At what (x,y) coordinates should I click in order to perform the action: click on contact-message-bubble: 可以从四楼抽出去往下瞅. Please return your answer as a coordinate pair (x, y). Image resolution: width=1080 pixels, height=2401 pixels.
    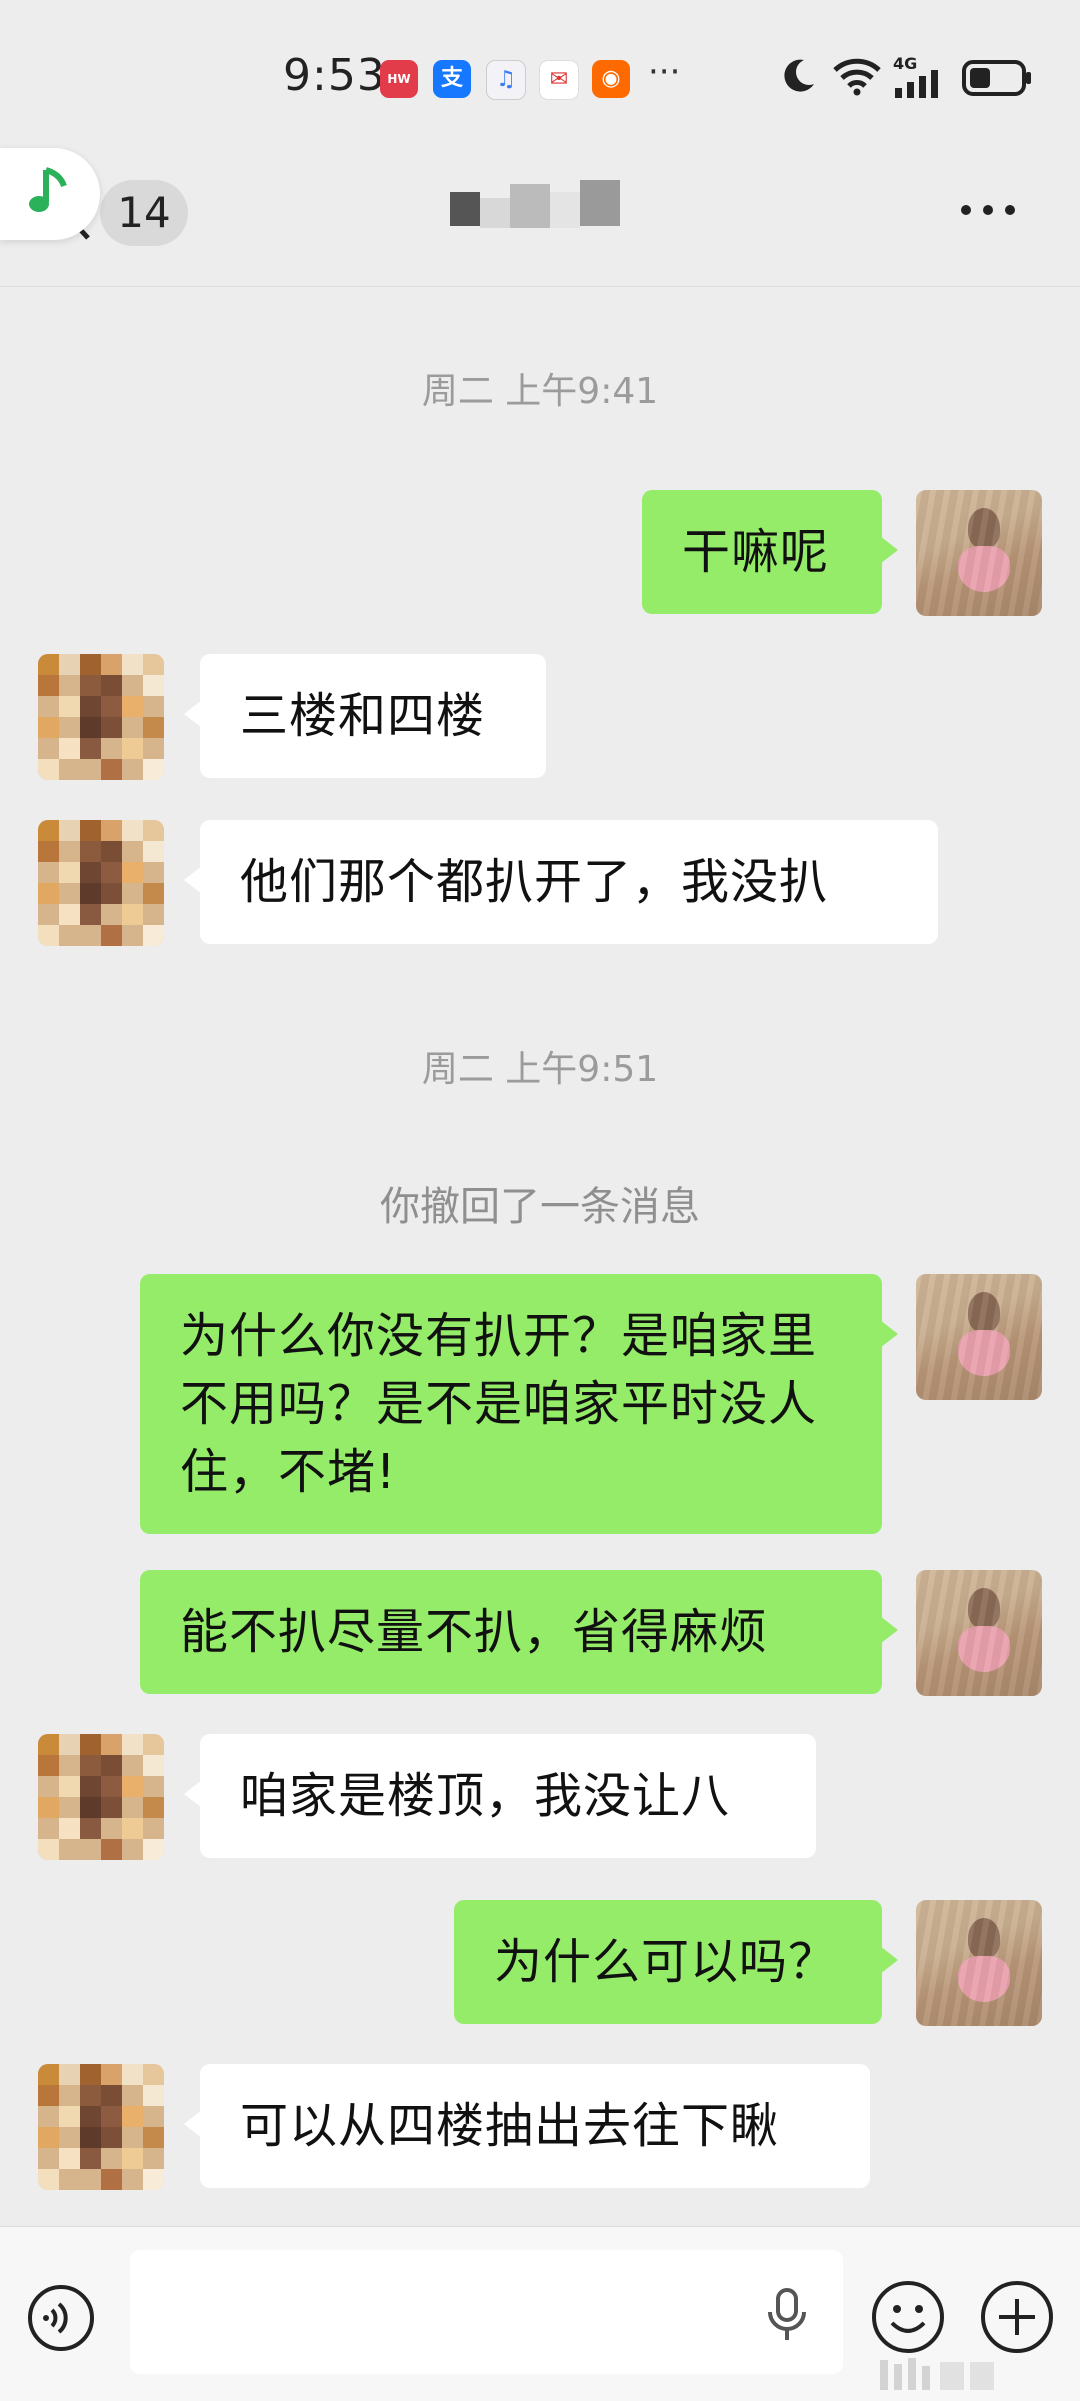
    Looking at the image, I should click on (527, 2126).